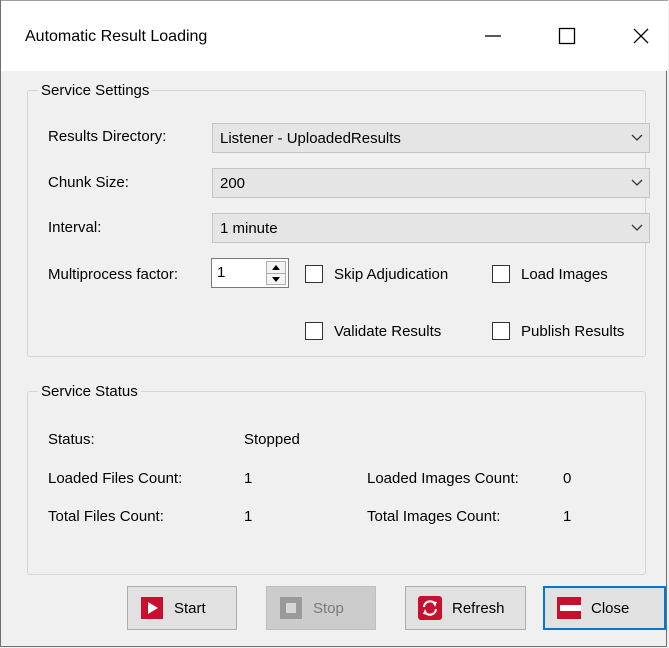 This screenshot has width=669, height=648. I want to click on loaded-images-count-value: 0, so click(567, 478).